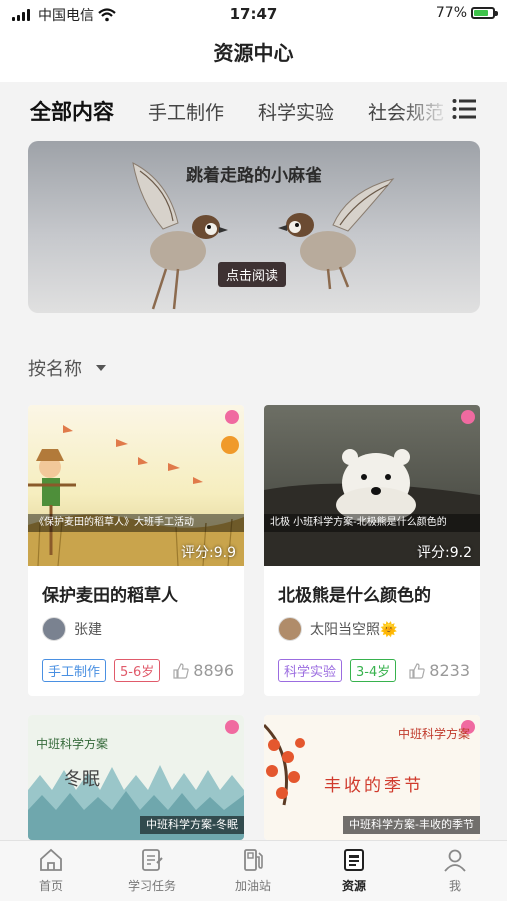  I want to click on card-thumbnail: 中班科学方案 丰收的季节 中班科学方案-丰收的季节, so click(372, 777).